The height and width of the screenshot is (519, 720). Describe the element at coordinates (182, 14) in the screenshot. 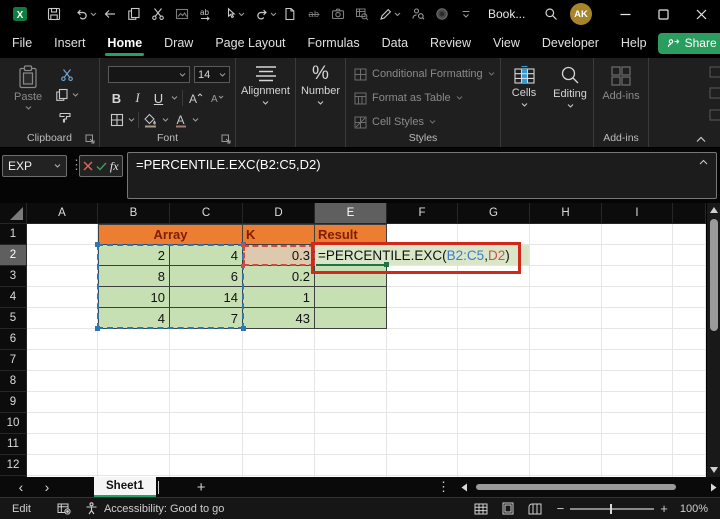

I see `paste-picture-icon` at that location.